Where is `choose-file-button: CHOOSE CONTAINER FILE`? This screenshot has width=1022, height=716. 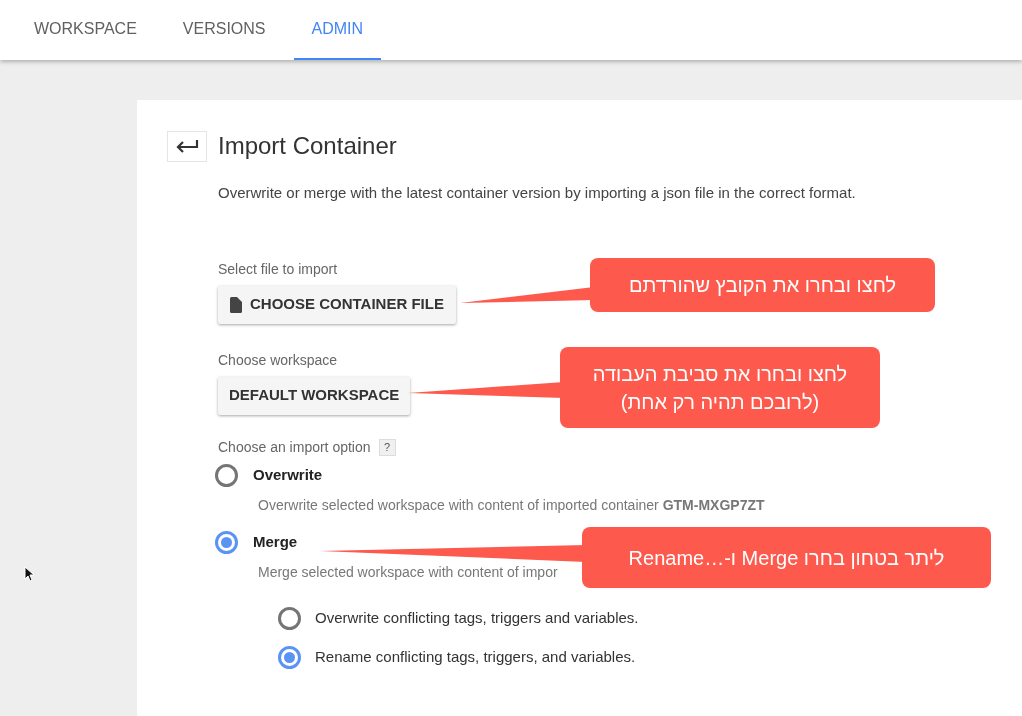 choose-file-button: CHOOSE CONTAINER FILE is located at coordinates (337, 304).